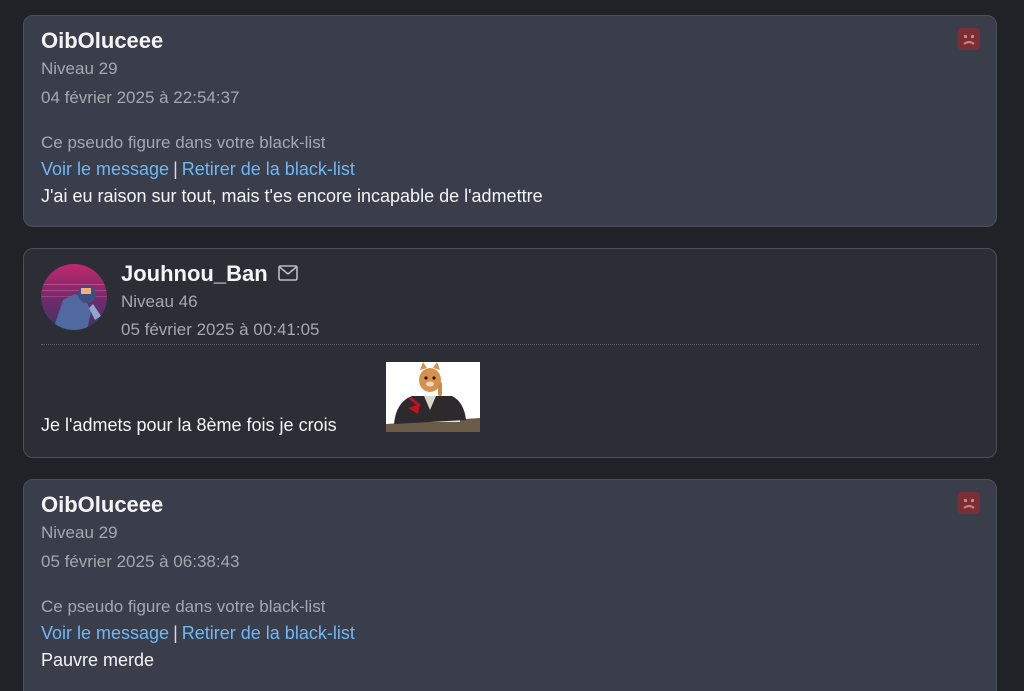 The height and width of the screenshot is (691, 1024). I want to click on message-date: 04 février 2025 à 22:54:37, so click(140, 98).